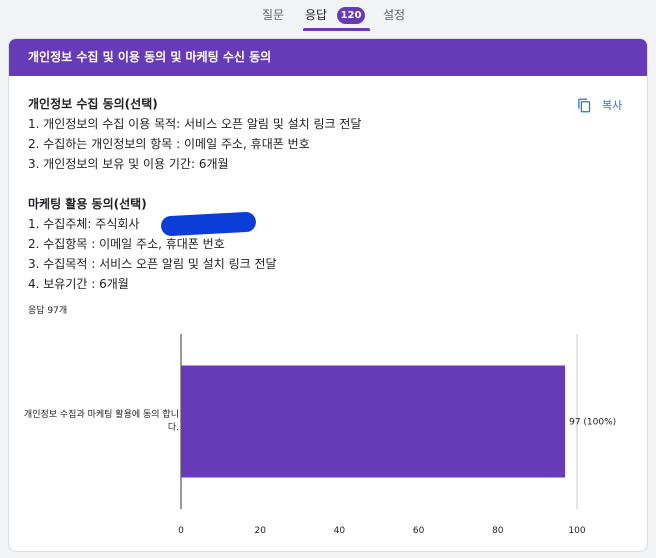 This screenshot has height=558, width=656. I want to click on responses-count-badge: 120, so click(351, 15).